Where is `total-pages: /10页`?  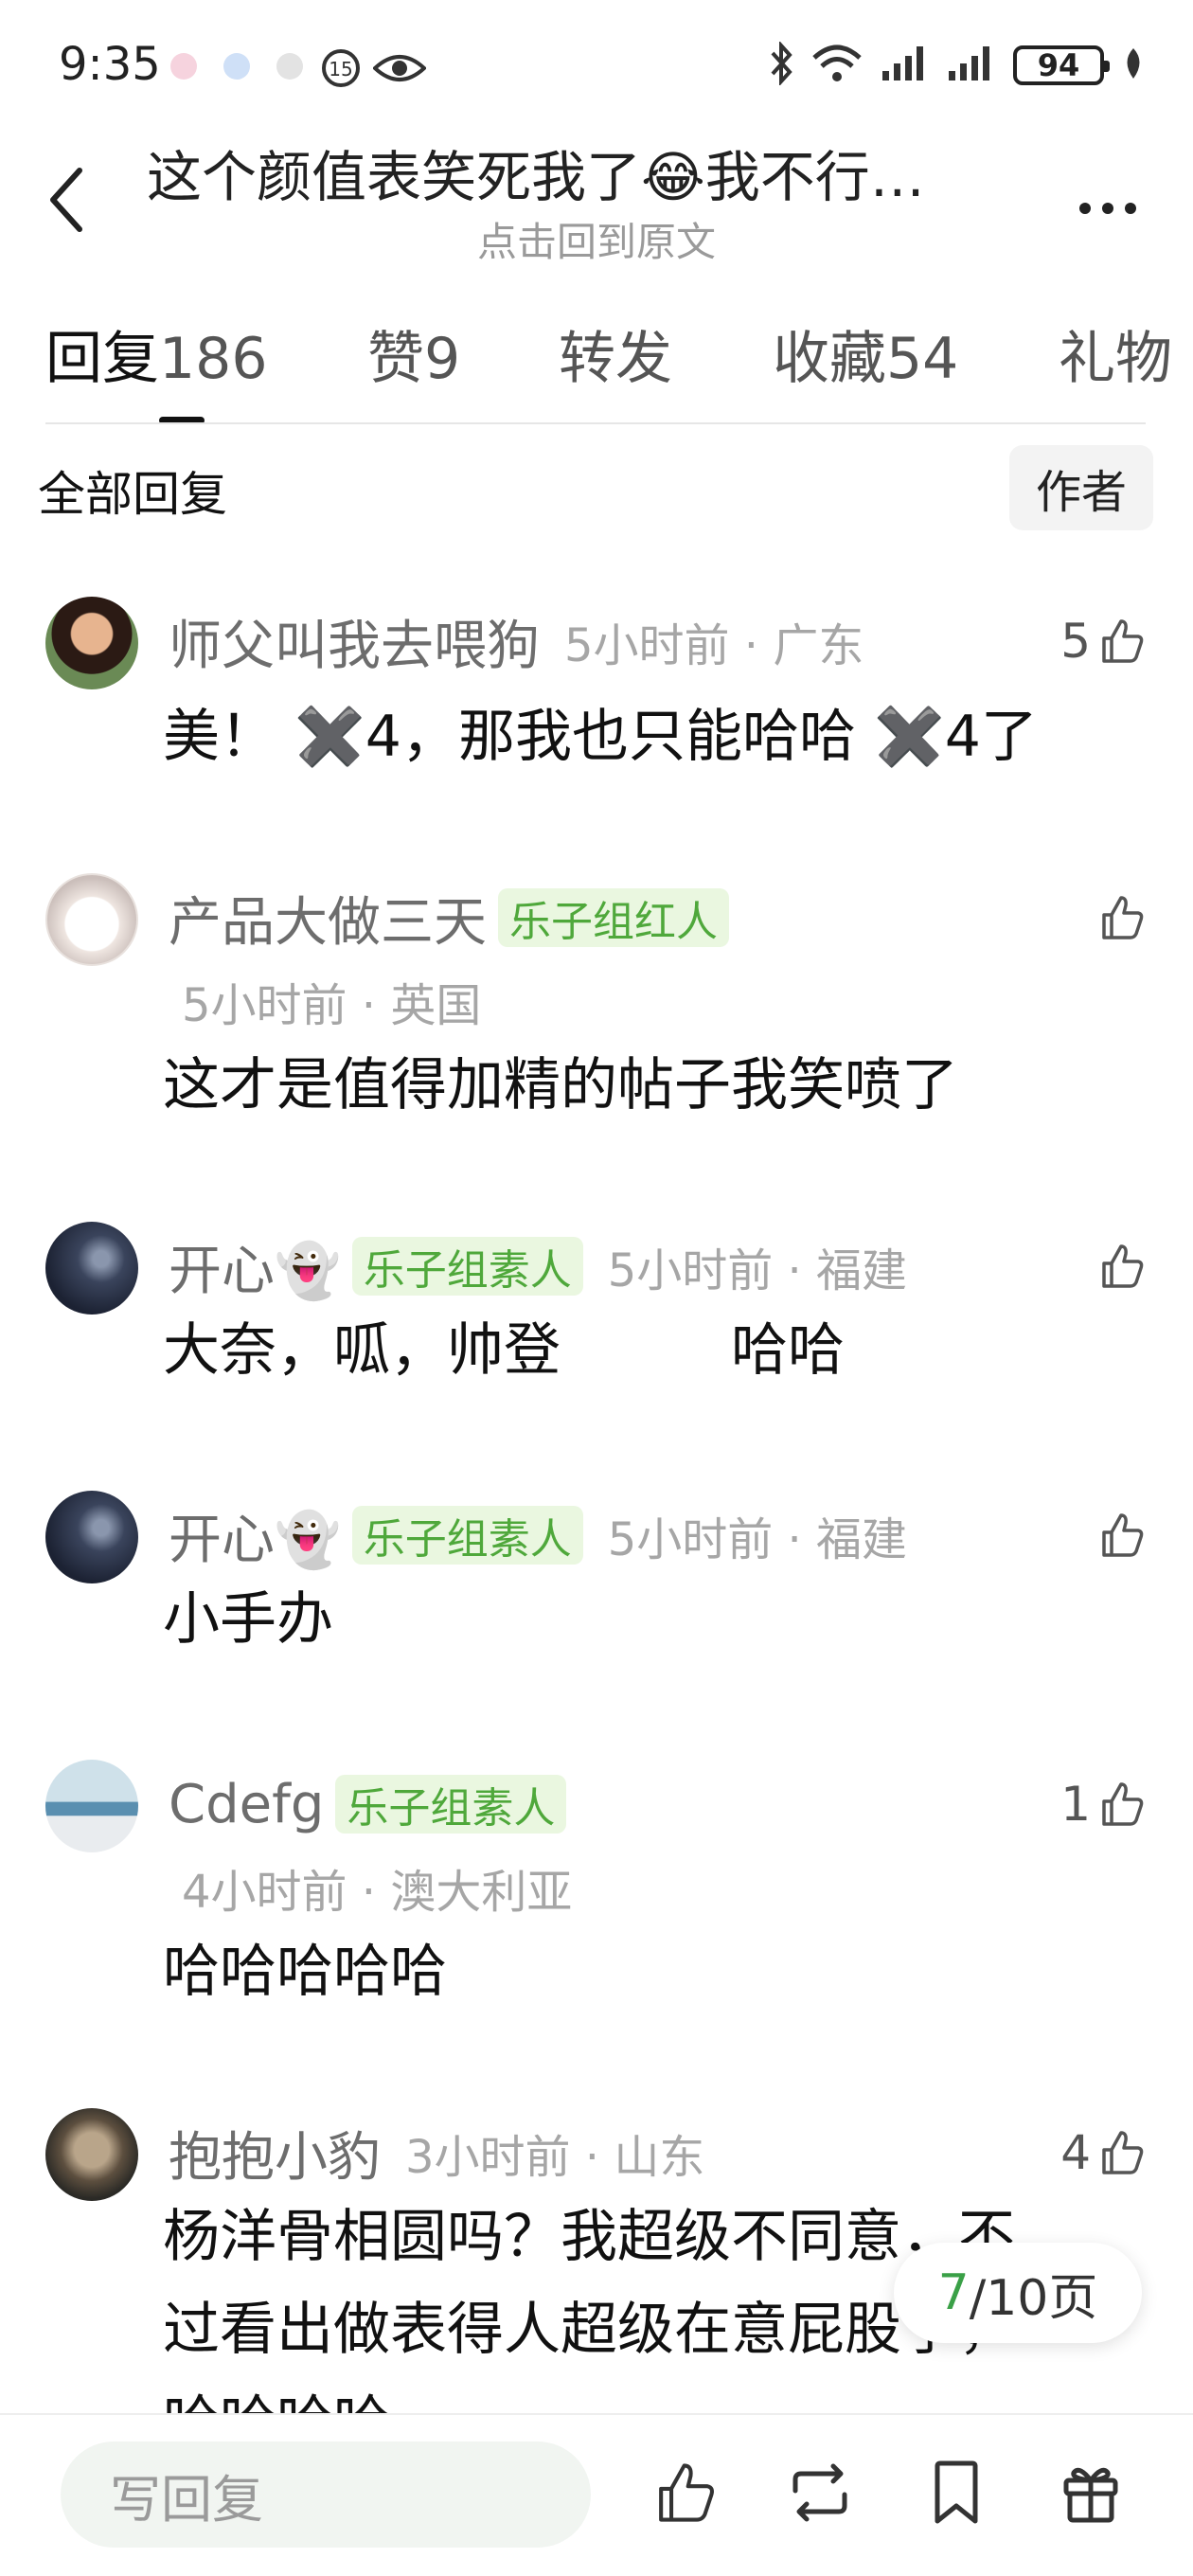 total-pages: /10页 is located at coordinates (1033, 2298).